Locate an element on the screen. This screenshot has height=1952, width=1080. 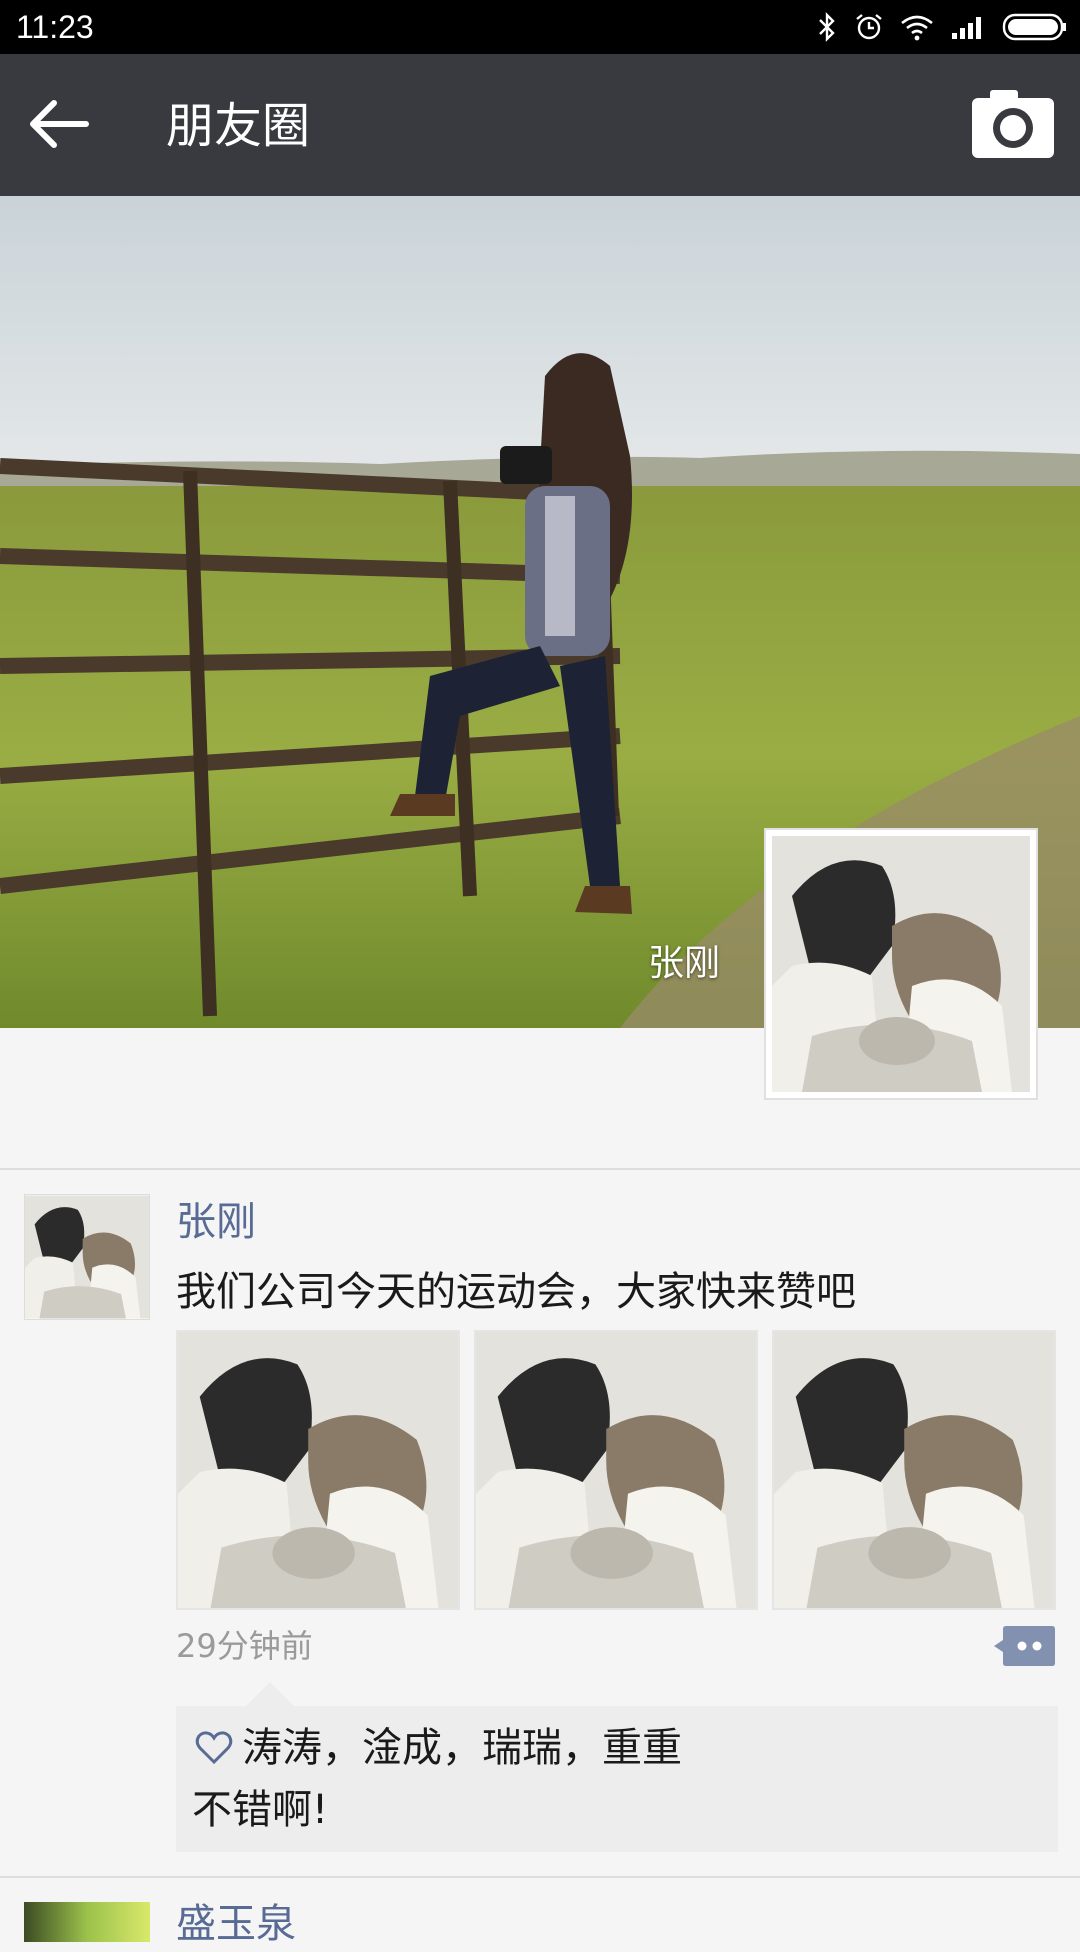
cover-user-name: 张刚 is located at coordinates (684, 963).